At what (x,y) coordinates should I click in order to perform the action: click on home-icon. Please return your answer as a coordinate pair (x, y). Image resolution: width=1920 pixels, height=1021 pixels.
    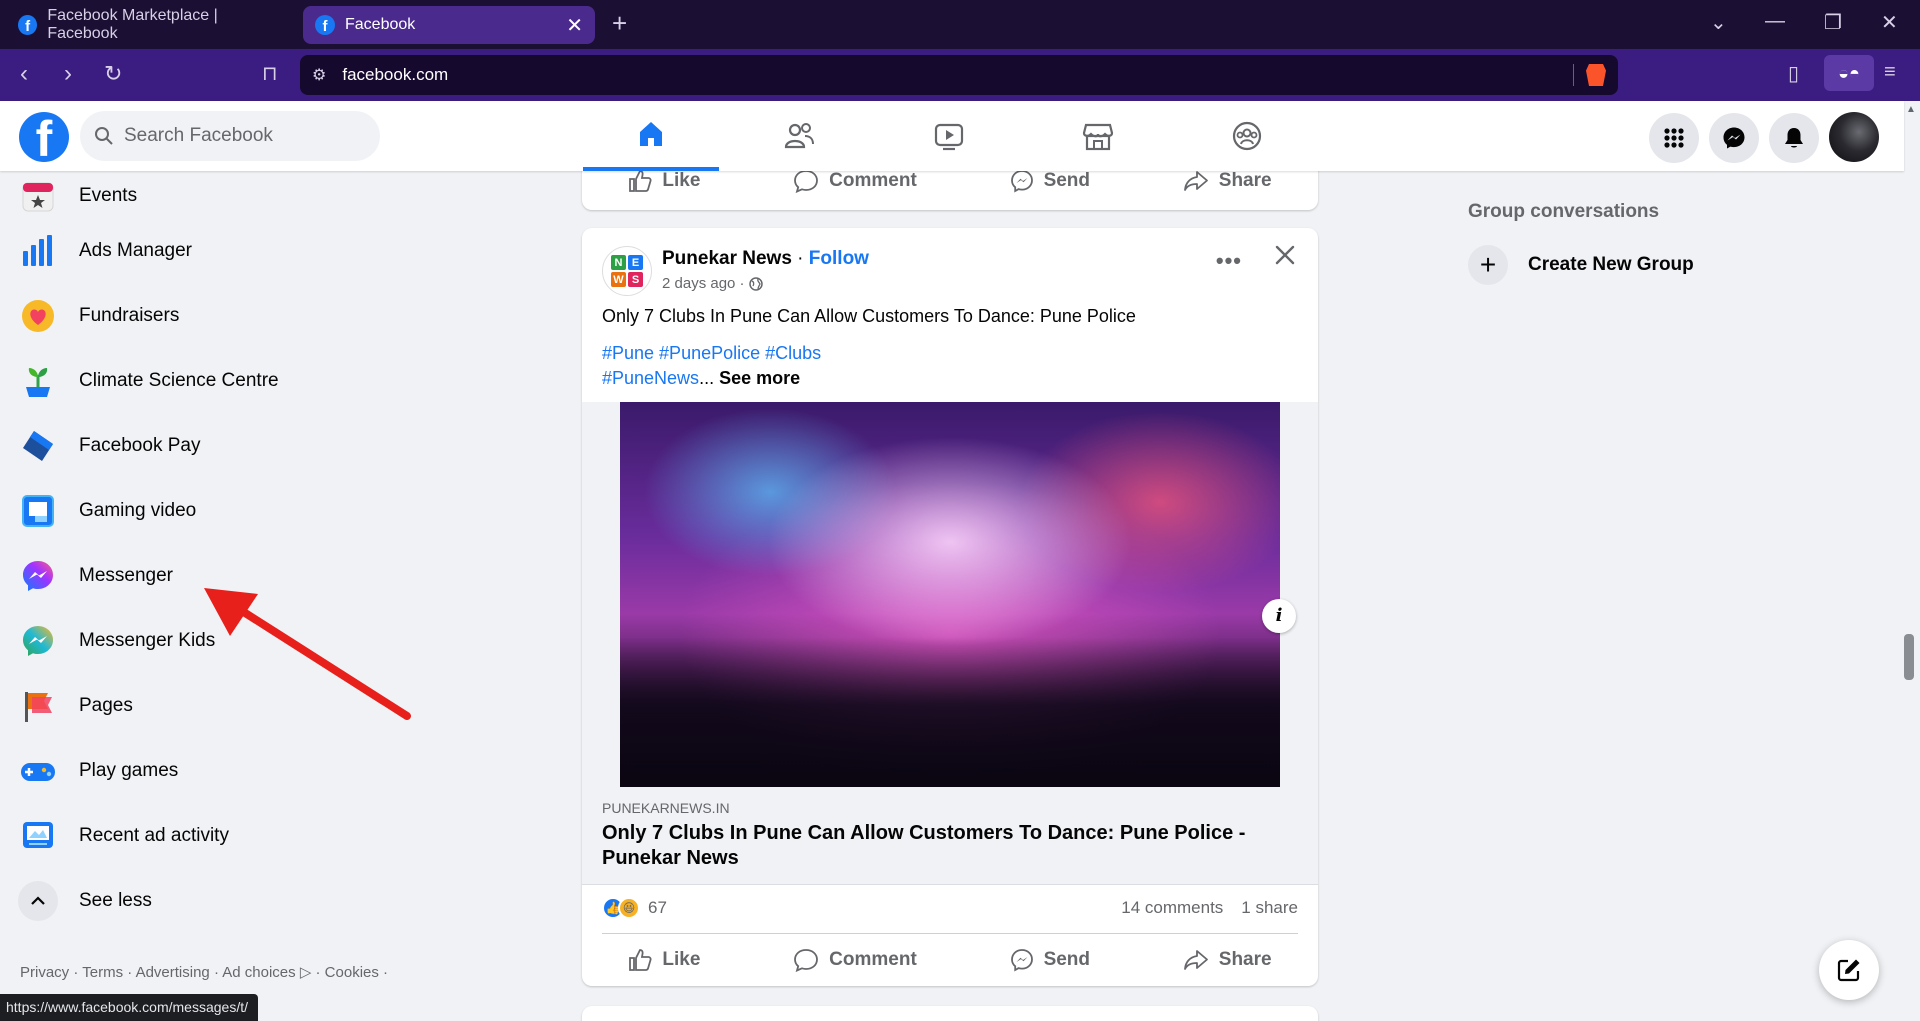
    Looking at the image, I should click on (651, 134).